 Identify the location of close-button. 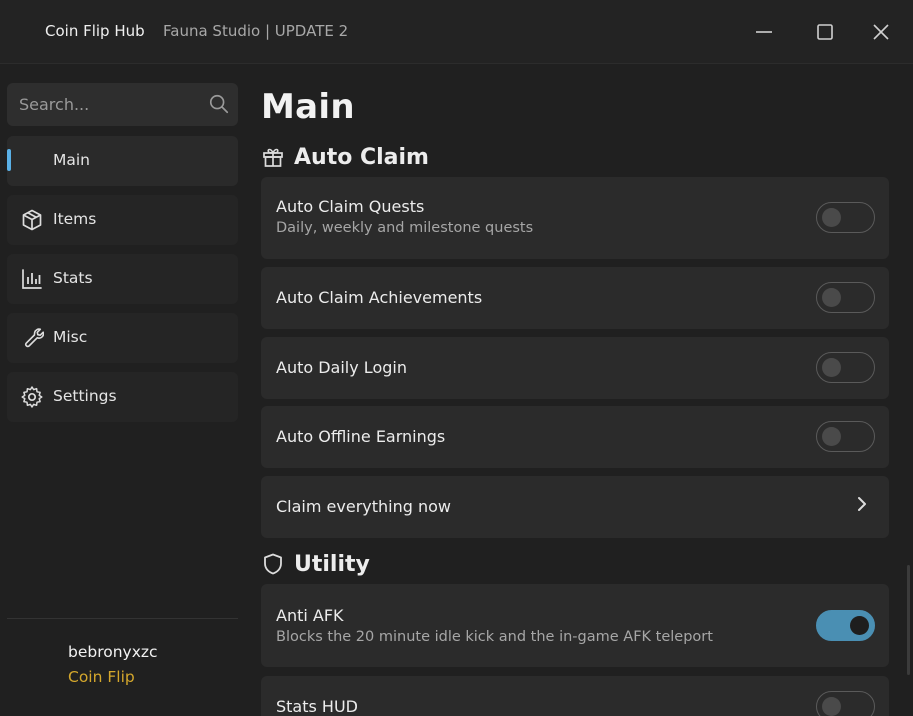
(881, 32).